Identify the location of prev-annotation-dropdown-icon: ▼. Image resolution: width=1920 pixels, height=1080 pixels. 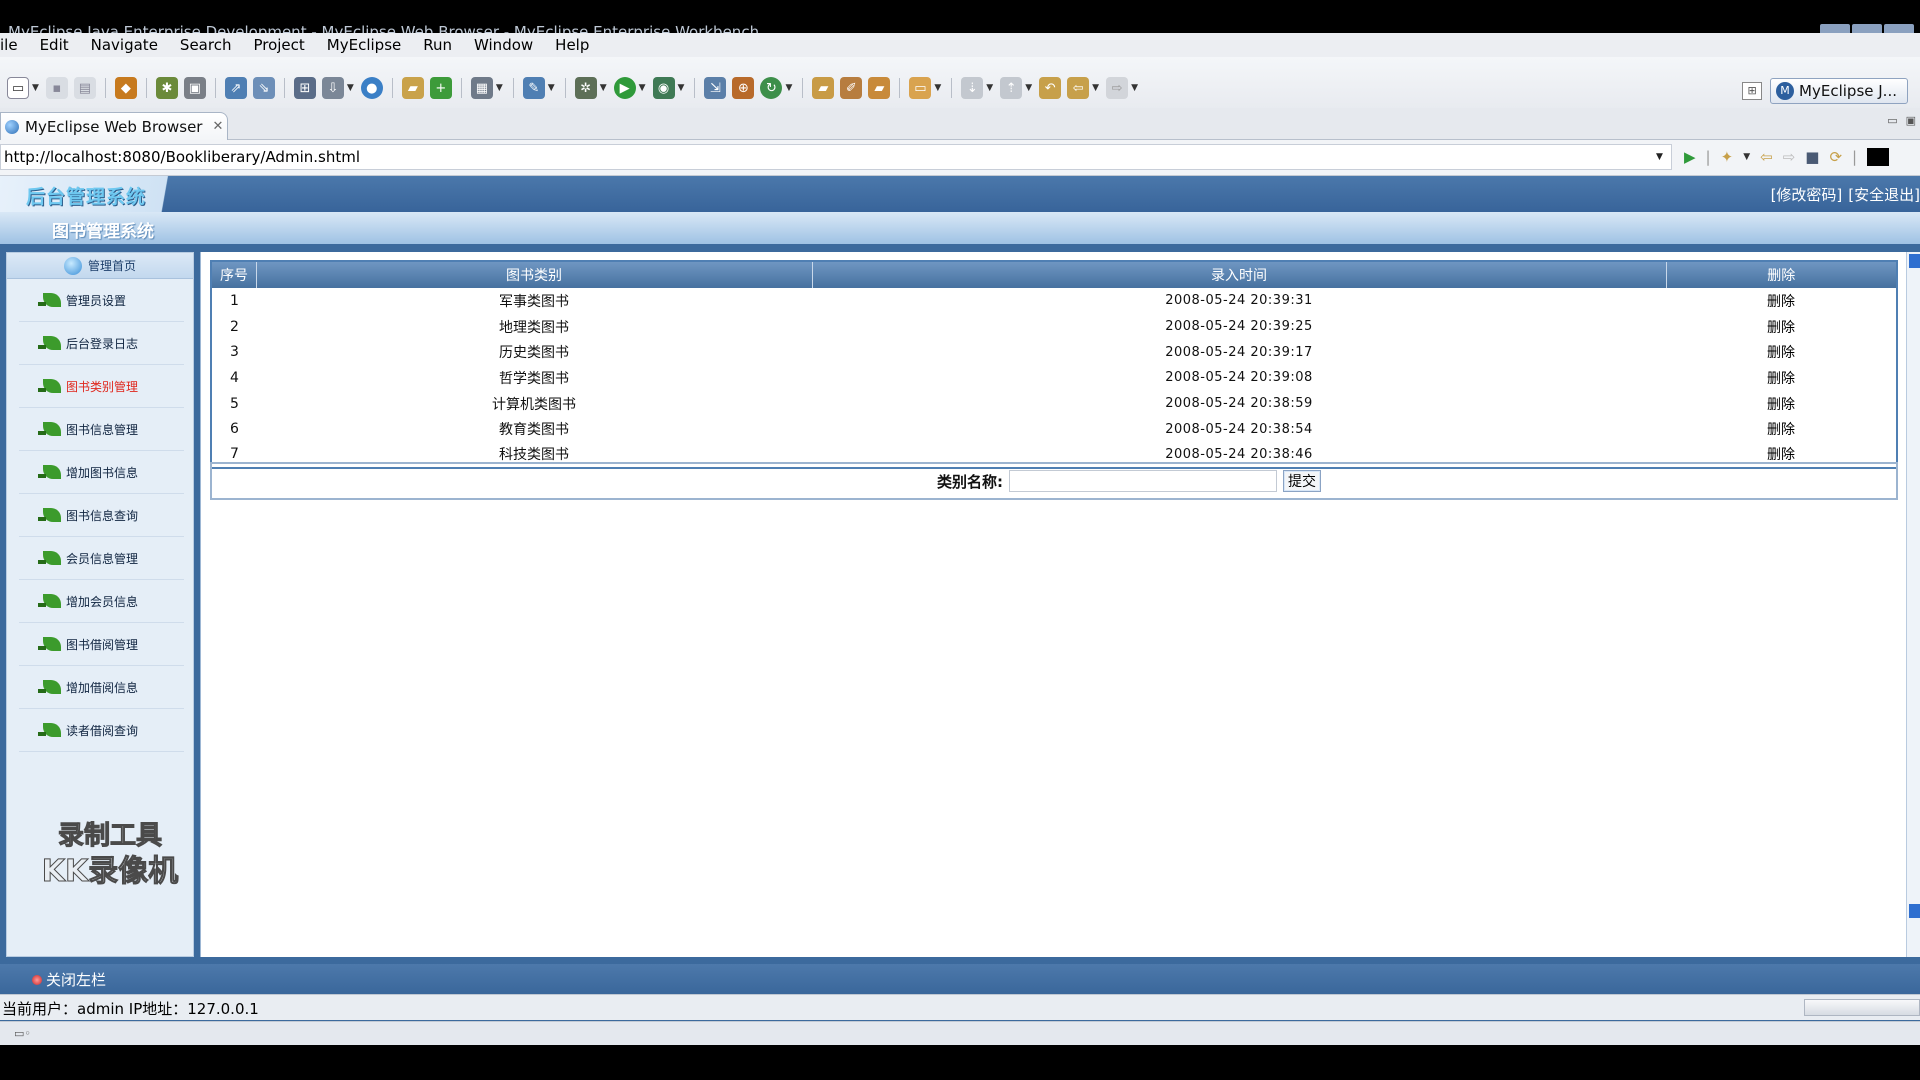
(1028, 88).